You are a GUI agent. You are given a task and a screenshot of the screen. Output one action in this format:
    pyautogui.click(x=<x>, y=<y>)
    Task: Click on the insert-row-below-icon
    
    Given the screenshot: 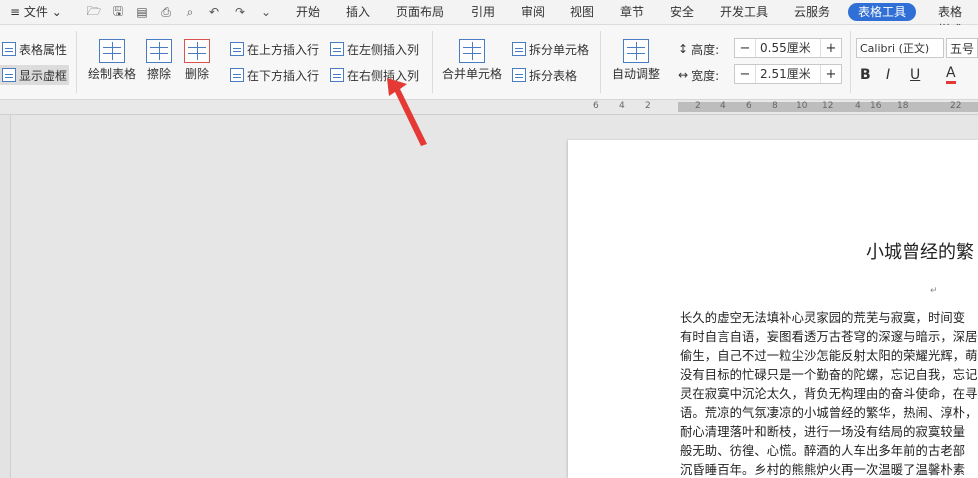 What is the action you would take?
    pyautogui.click(x=237, y=75)
    